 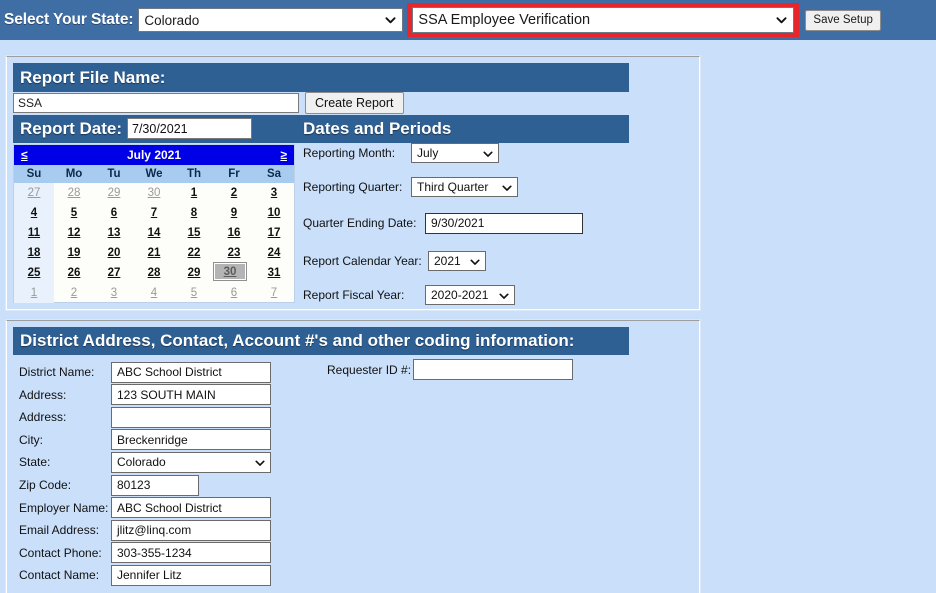 I want to click on module-select-highlight: SSA Employee Verification, so click(x=603, y=20).